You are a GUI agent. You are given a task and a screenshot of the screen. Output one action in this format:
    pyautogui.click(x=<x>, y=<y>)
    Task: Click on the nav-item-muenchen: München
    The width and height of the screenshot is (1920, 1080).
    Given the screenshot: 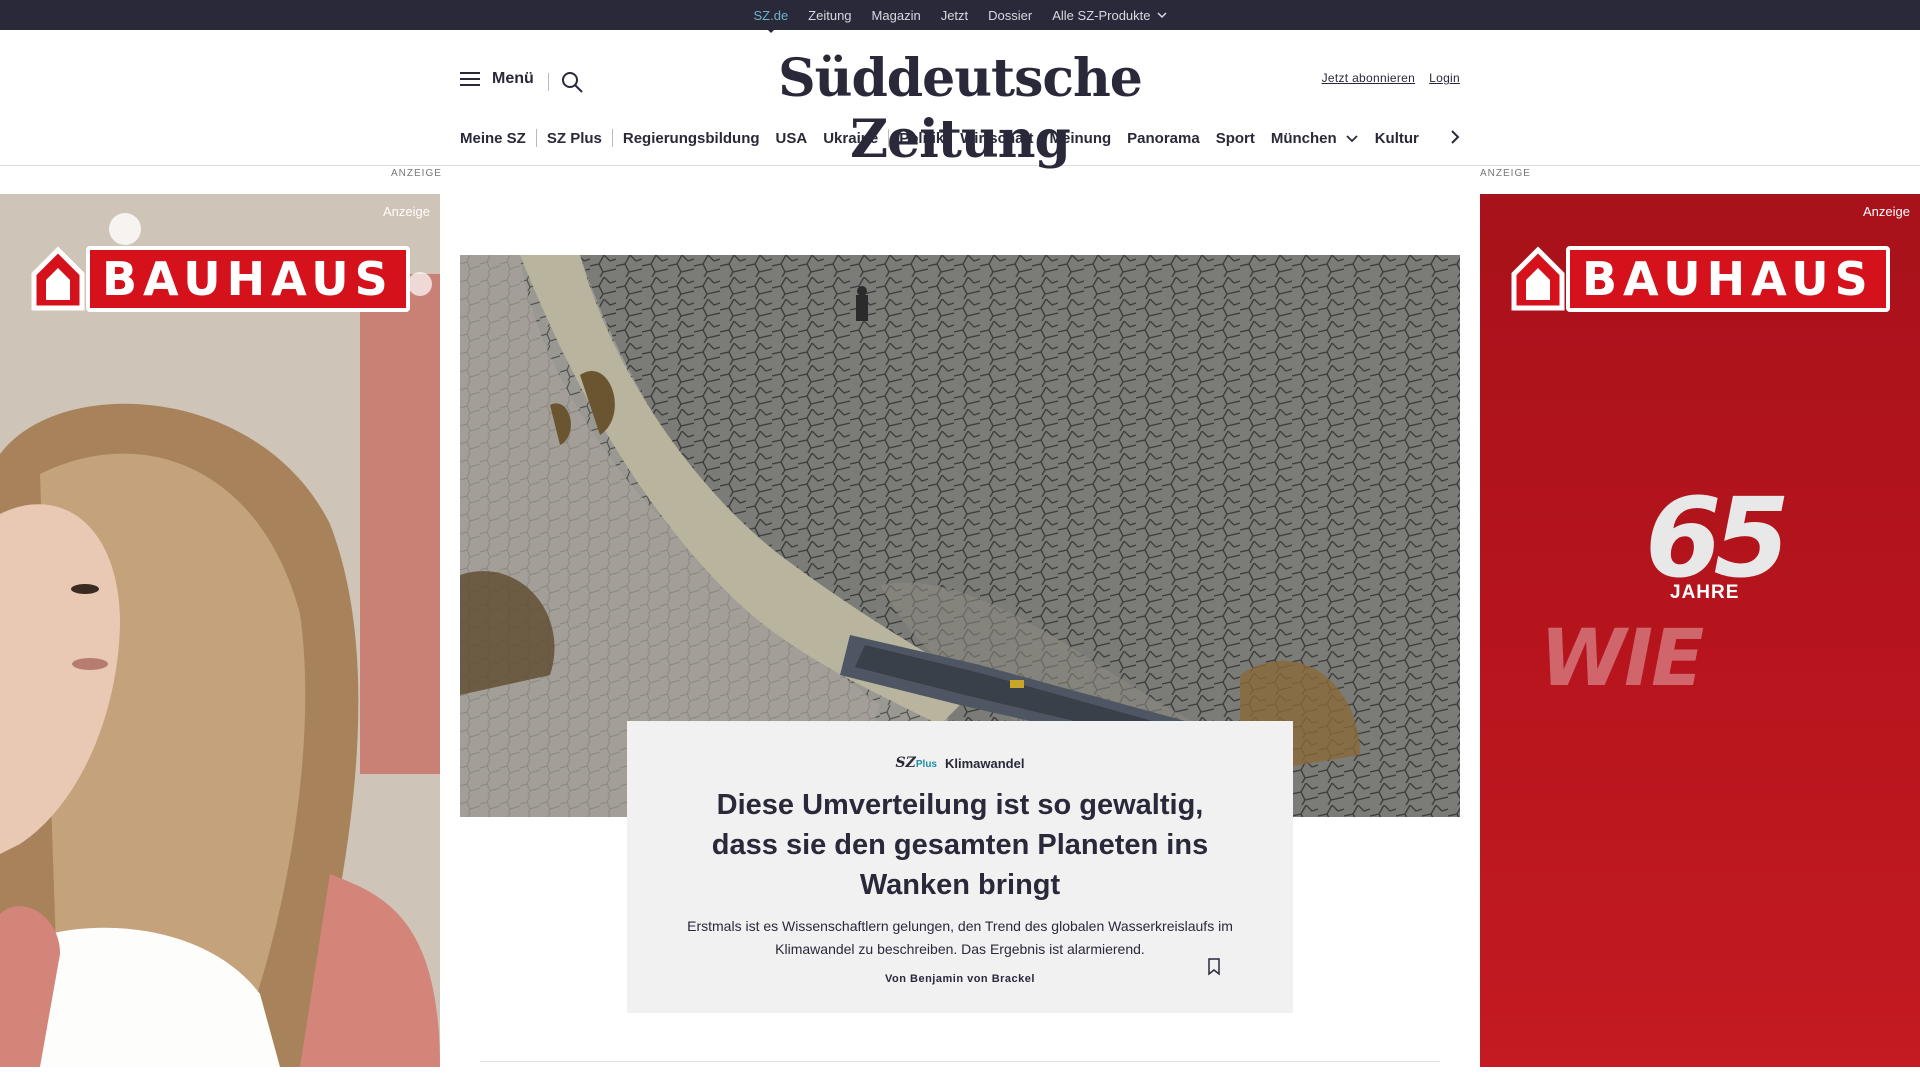 What is the action you would take?
    pyautogui.click(x=1315, y=138)
    